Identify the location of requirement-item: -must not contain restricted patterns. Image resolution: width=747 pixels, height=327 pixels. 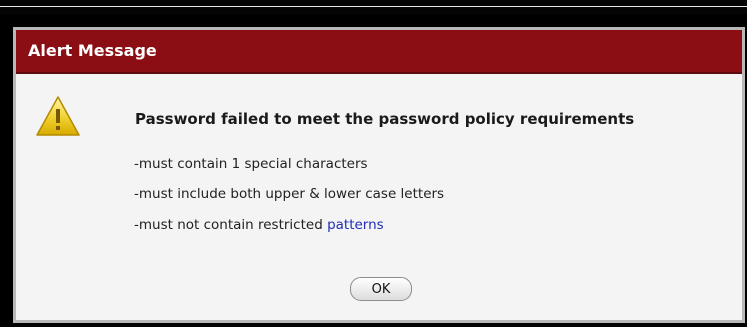
(259, 225).